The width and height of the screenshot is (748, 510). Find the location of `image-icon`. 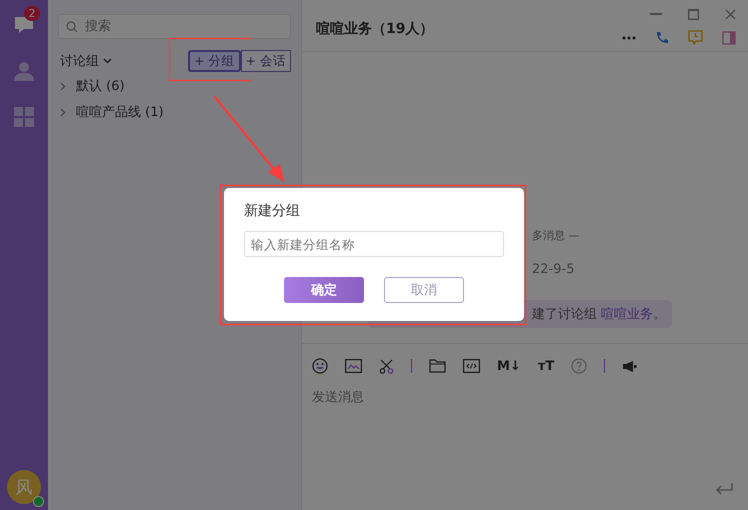

image-icon is located at coordinates (353, 366).